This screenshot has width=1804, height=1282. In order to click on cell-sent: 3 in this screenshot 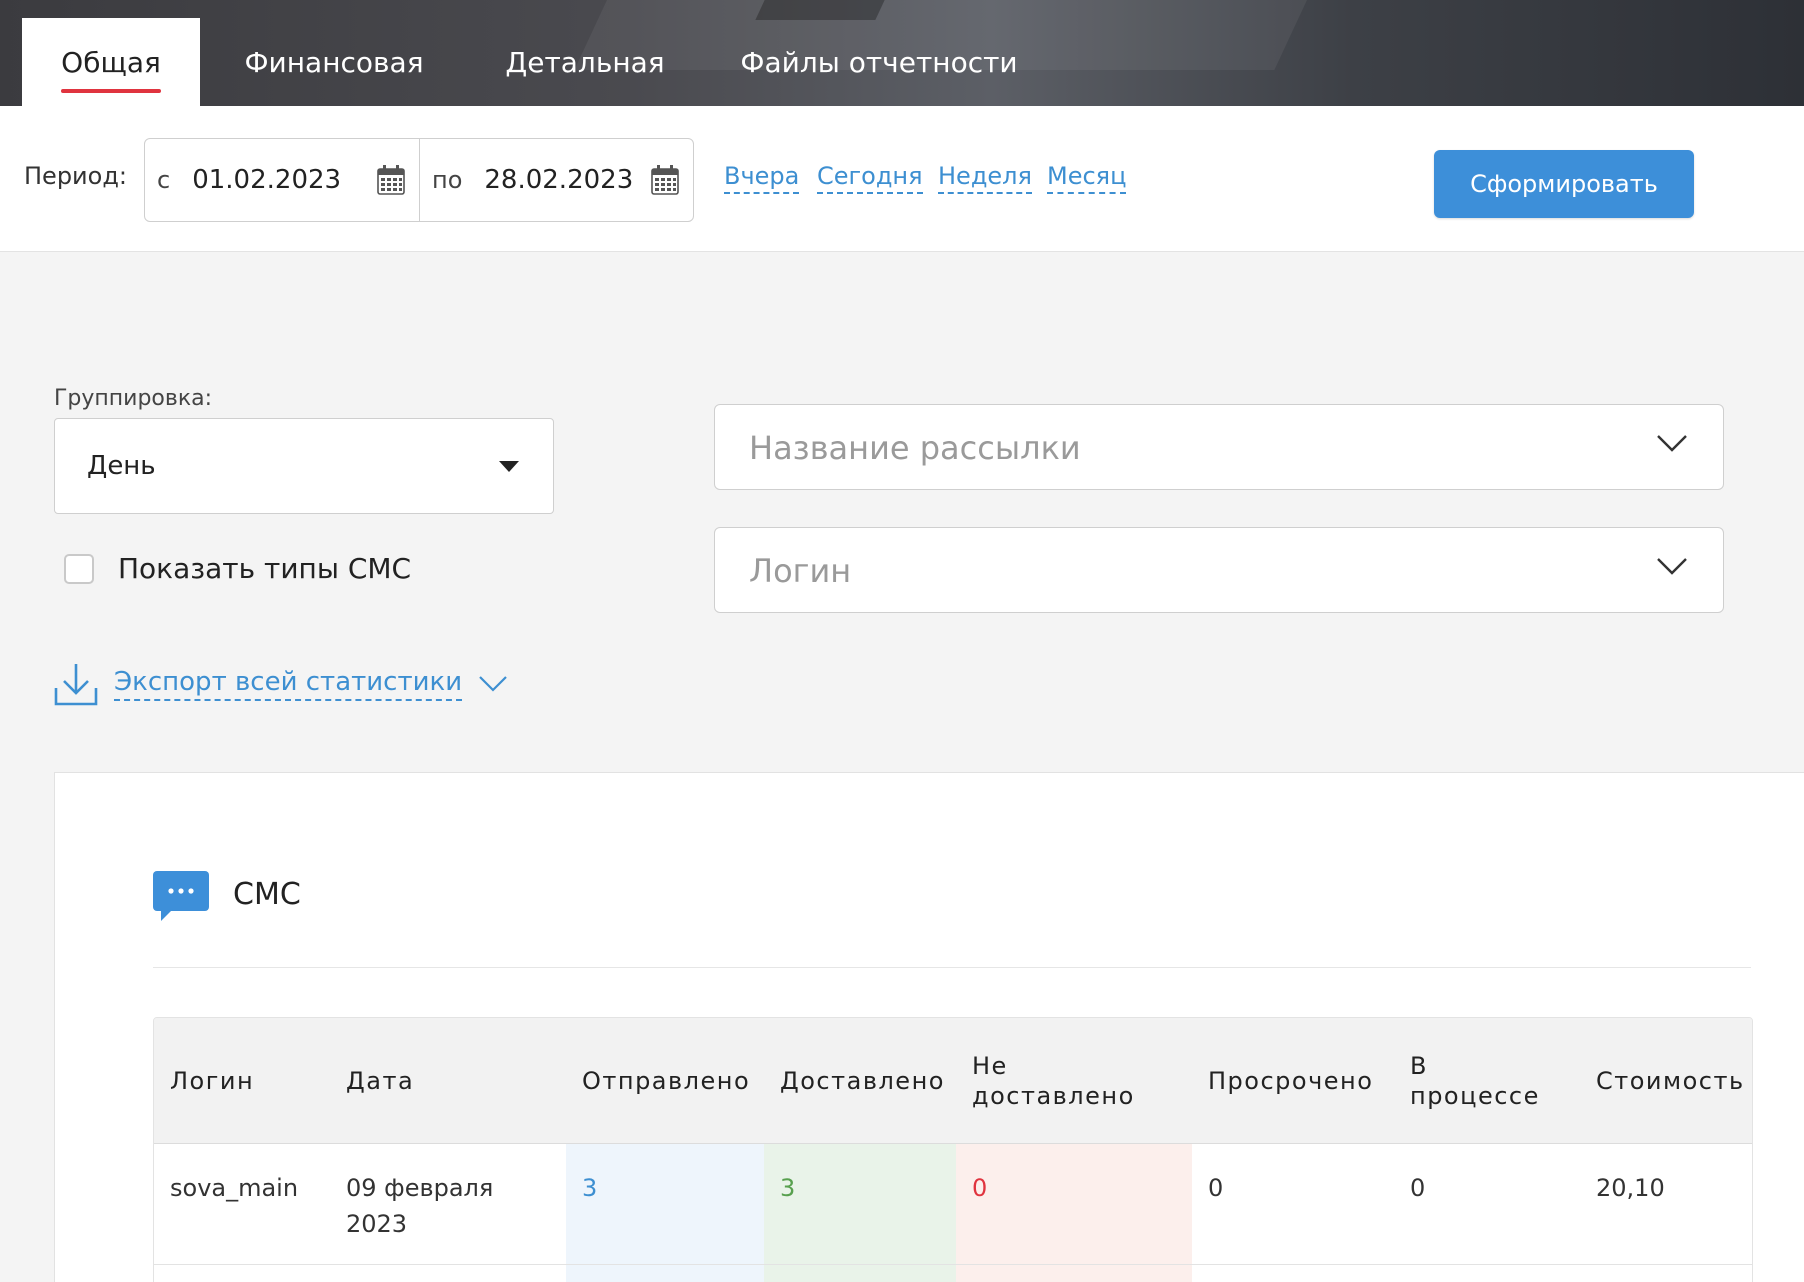, I will do `click(665, 1204)`.